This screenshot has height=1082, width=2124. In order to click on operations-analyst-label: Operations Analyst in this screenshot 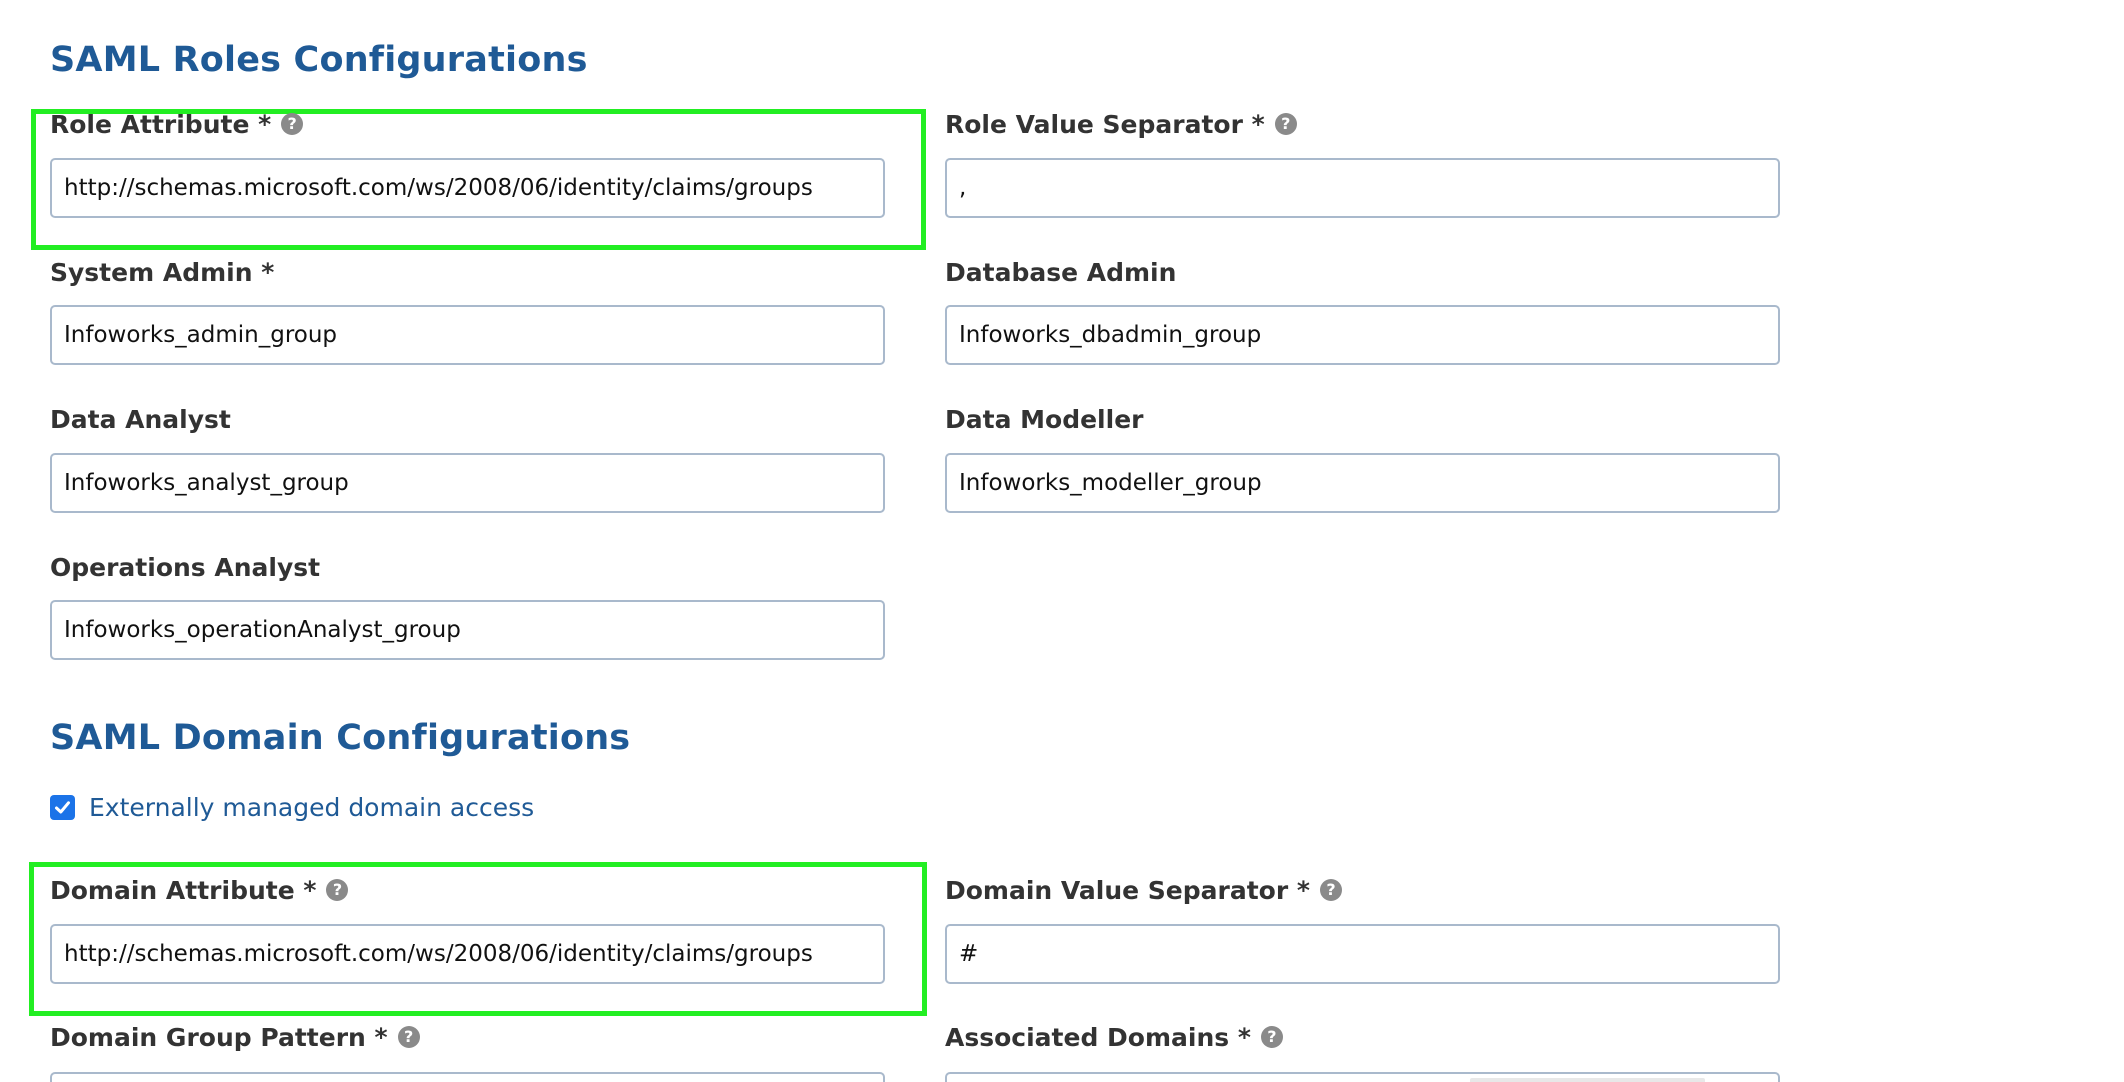, I will do `click(185, 567)`.